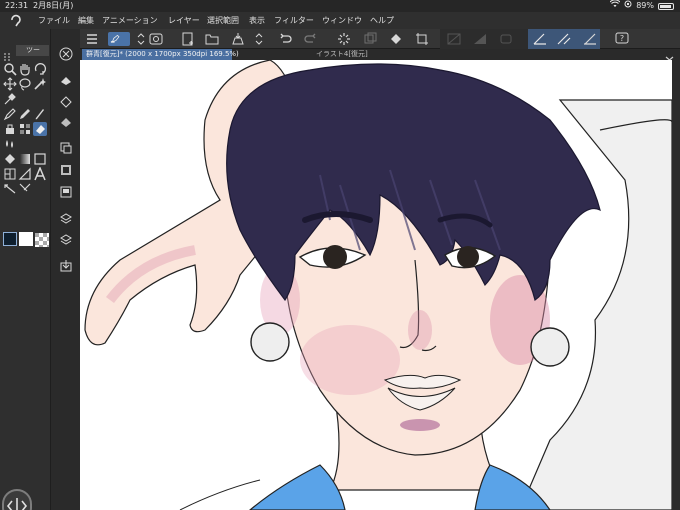 Image resolution: width=680 pixels, height=510 pixels. I want to click on eyedropper-icon, so click(10, 99).